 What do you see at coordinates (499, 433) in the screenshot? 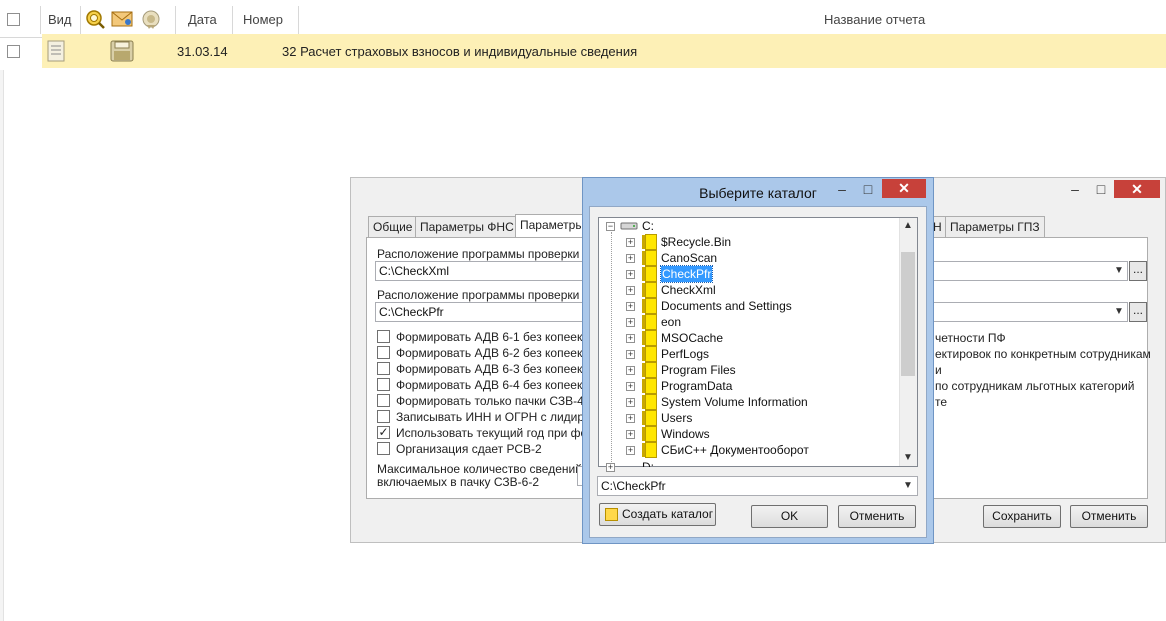
I see `current-year-label: Использовать текущий год при форм` at bounding box center [499, 433].